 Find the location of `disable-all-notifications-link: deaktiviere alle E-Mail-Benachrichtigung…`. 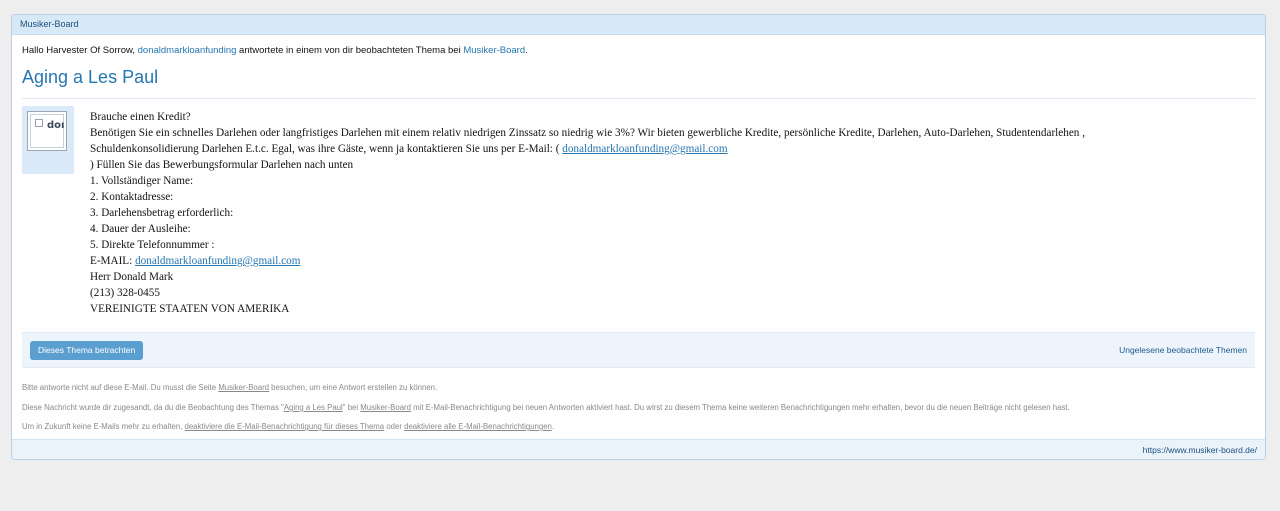

disable-all-notifications-link: deaktiviere alle E-Mail-Benachrichtigung… is located at coordinates (478, 426).